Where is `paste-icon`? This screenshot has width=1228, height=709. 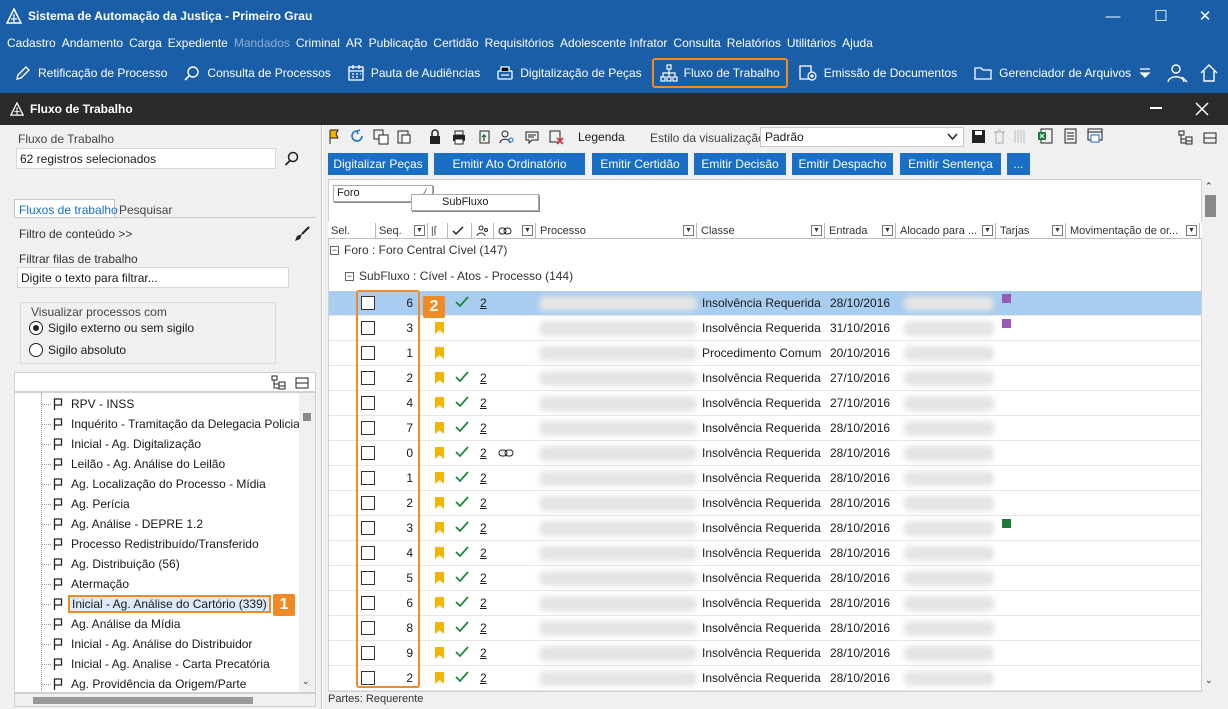
paste-icon is located at coordinates (404, 137).